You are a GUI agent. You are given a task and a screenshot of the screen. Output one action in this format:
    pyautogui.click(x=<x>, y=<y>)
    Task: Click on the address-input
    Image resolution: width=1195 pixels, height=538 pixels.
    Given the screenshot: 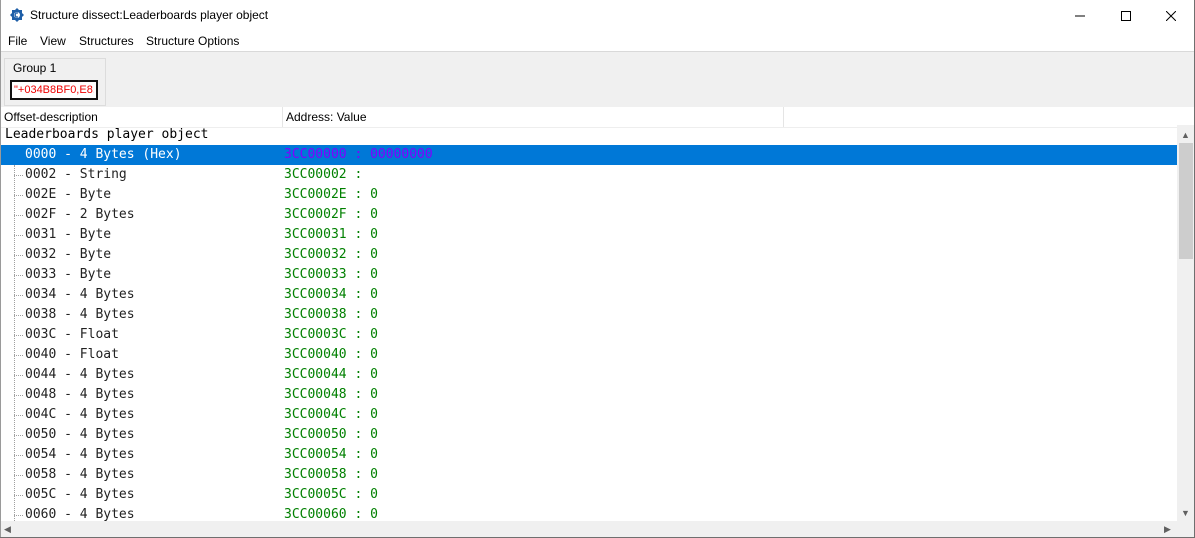 What is the action you would take?
    pyautogui.click(x=54, y=90)
    